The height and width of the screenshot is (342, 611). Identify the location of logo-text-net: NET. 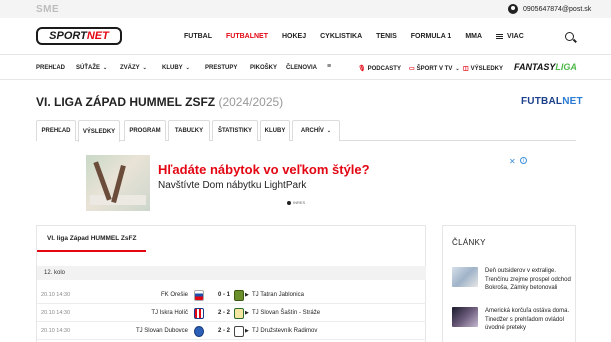
(97, 36).